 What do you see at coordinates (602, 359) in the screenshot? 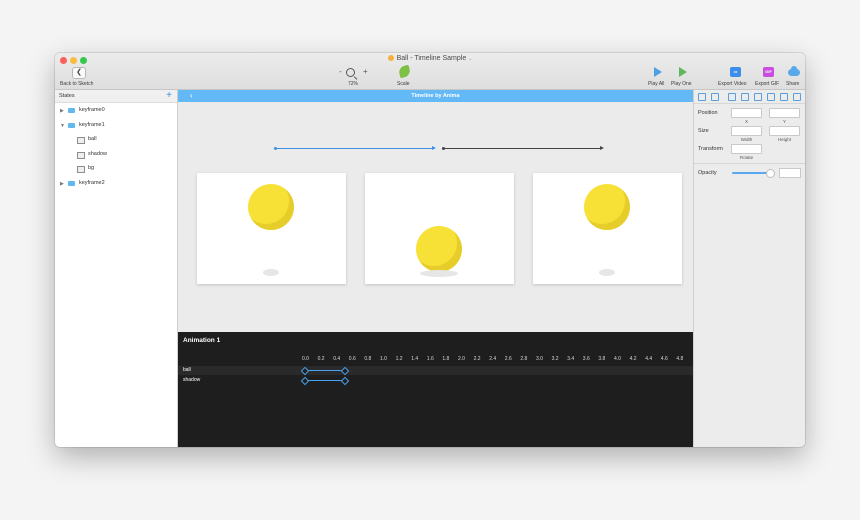
I see `timeline-tick-label: 3.8` at bounding box center [602, 359].